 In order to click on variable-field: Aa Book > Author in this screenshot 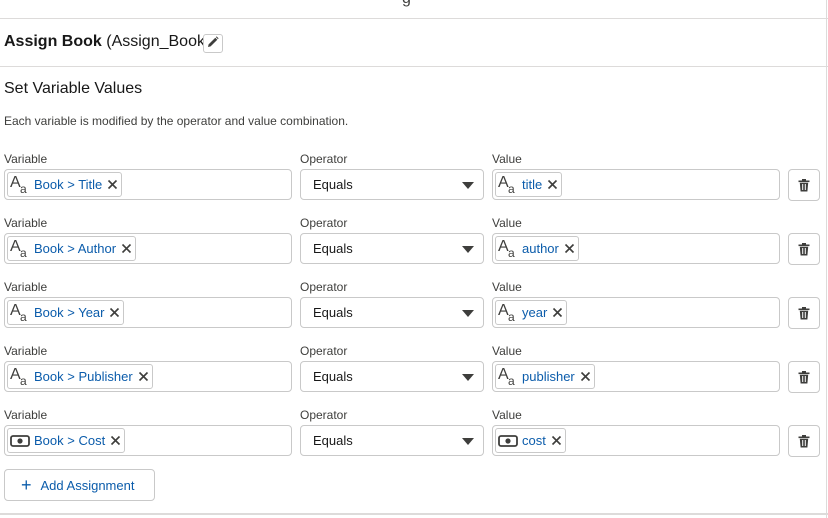, I will do `click(148, 248)`.